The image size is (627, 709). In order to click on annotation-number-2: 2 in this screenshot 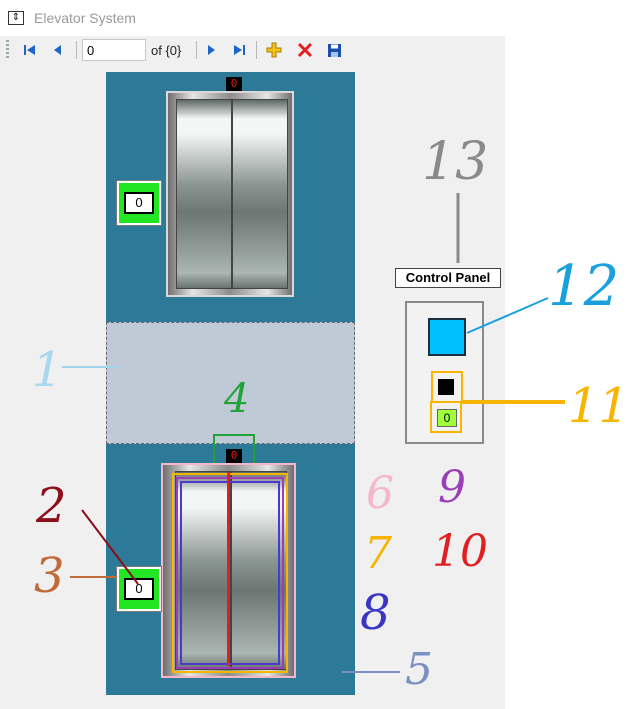, I will do `click(51, 506)`.